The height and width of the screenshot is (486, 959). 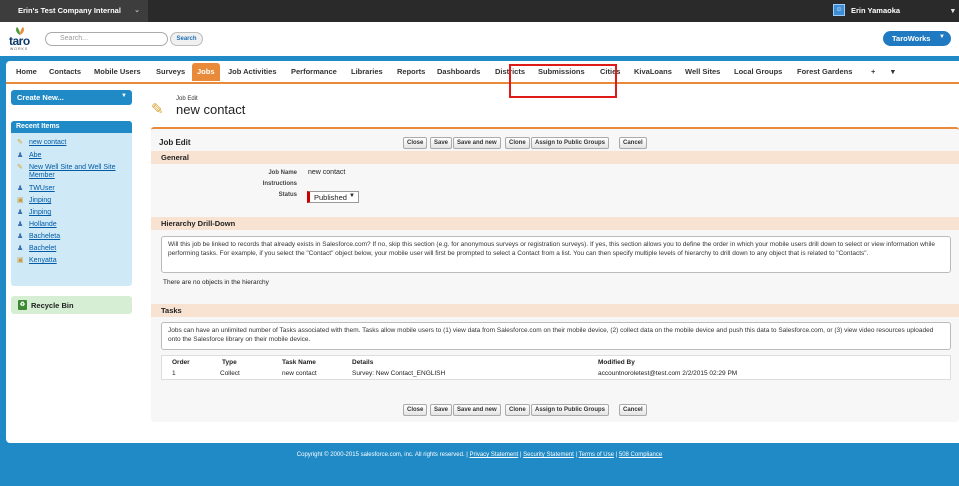 I want to click on tab-reports: Reports, so click(x=411, y=71).